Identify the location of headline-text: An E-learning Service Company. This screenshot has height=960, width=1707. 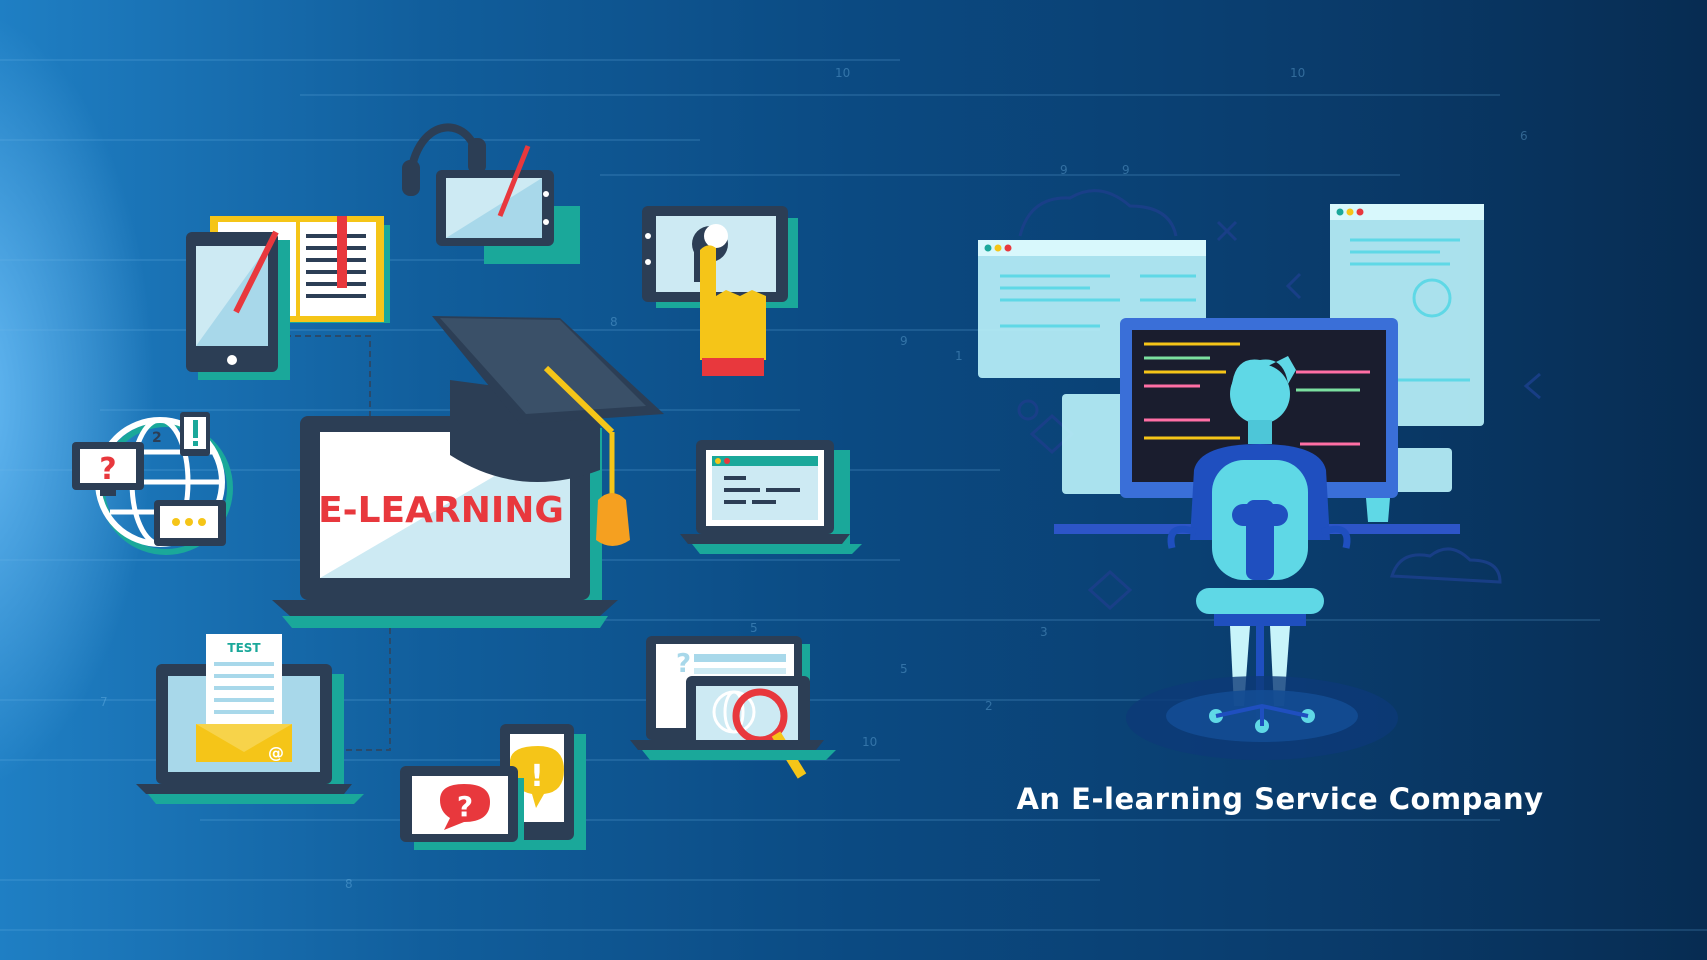
(1280, 799).